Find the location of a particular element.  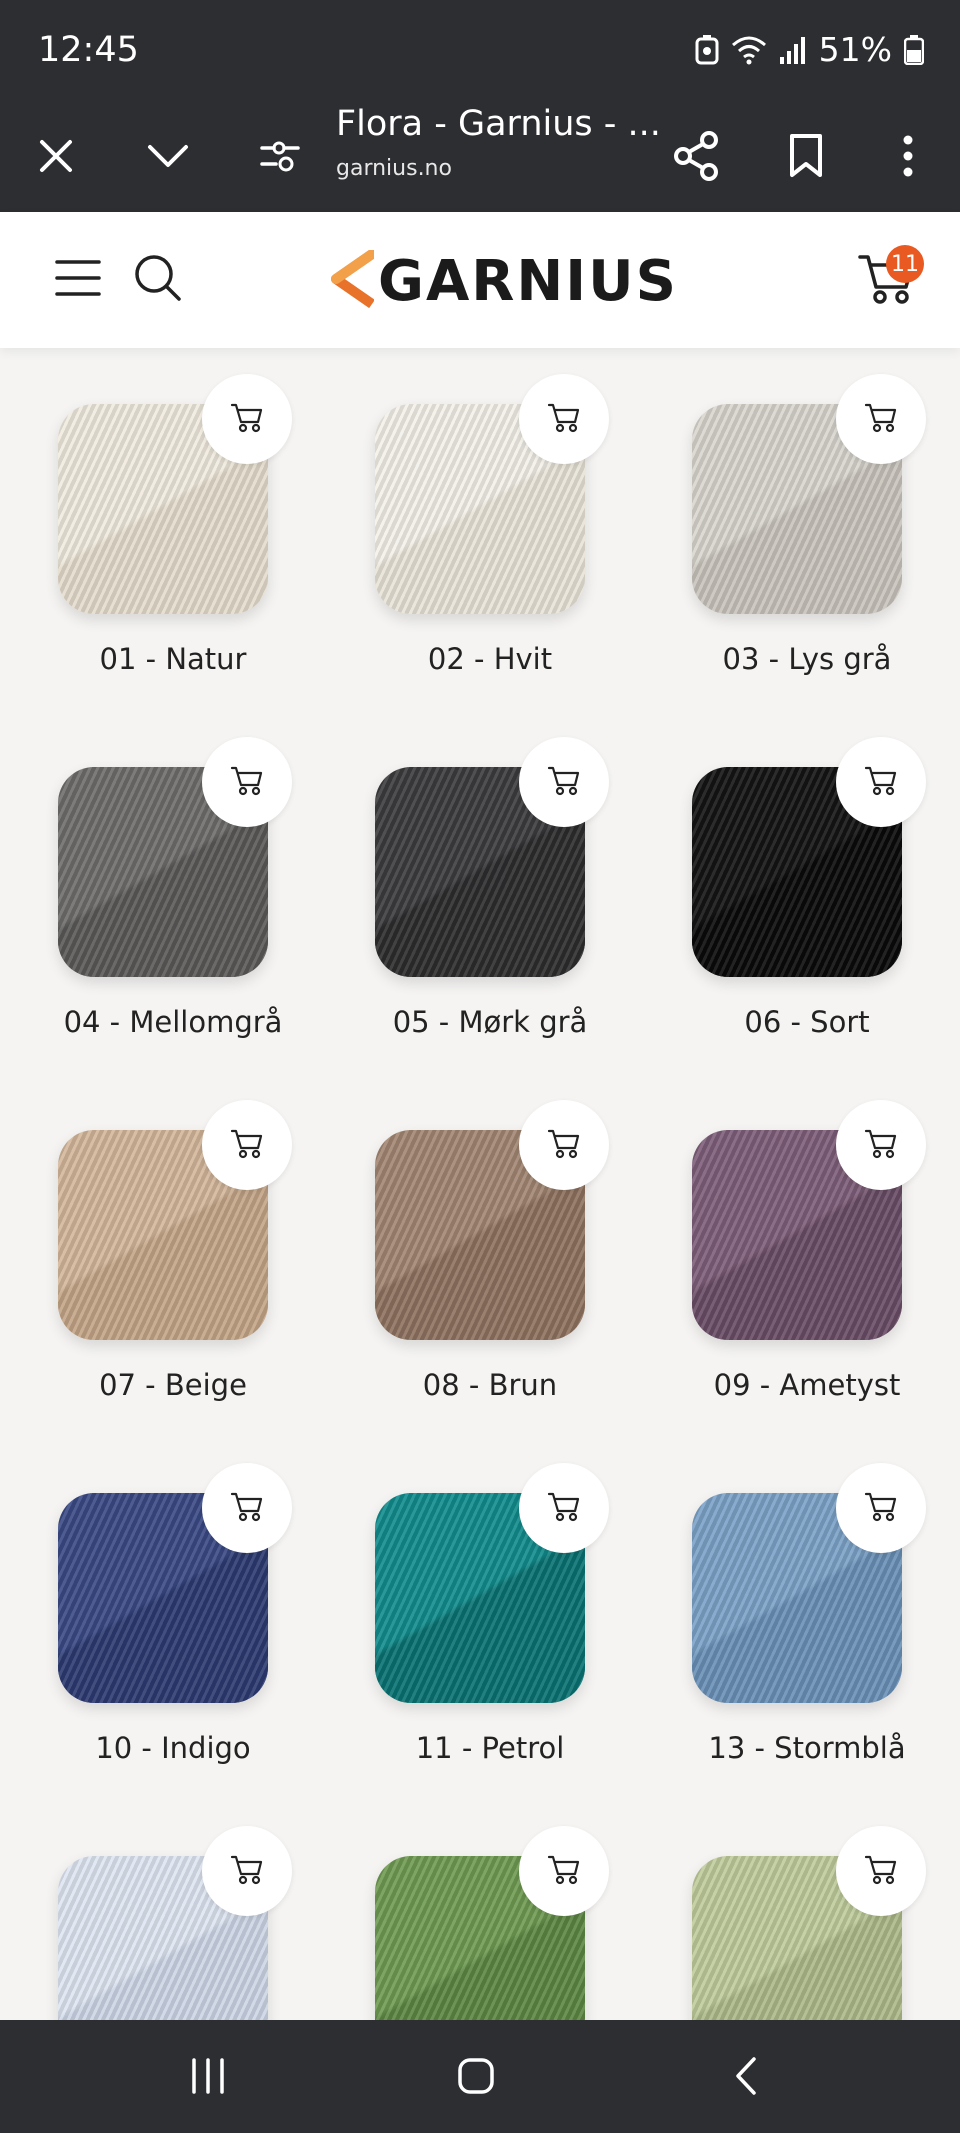

back-icon is located at coordinates (746, 2078).